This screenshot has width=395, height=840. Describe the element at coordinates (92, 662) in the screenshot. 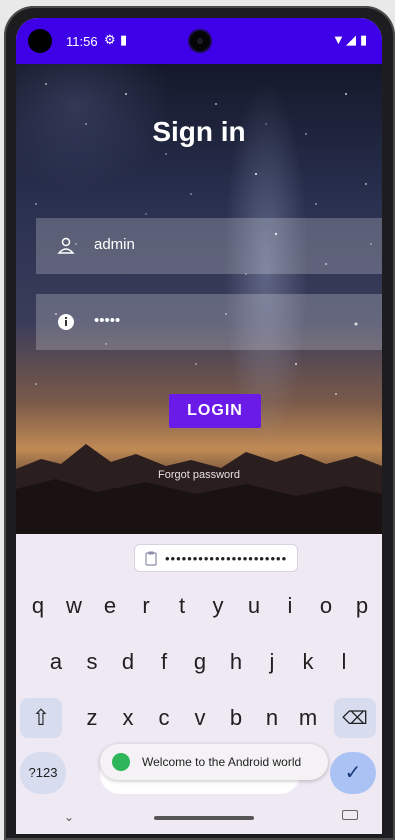

I see `key-s: s` at that location.